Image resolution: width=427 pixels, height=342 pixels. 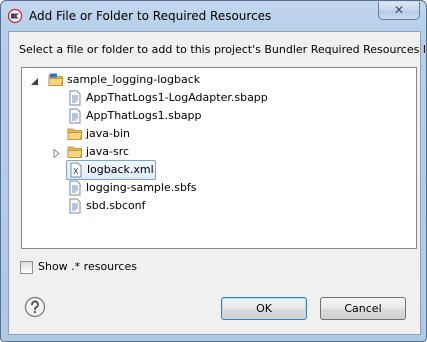 What do you see at coordinates (134, 79) in the screenshot?
I see `tree-item-label: sample_logging-logback` at bounding box center [134, 79].